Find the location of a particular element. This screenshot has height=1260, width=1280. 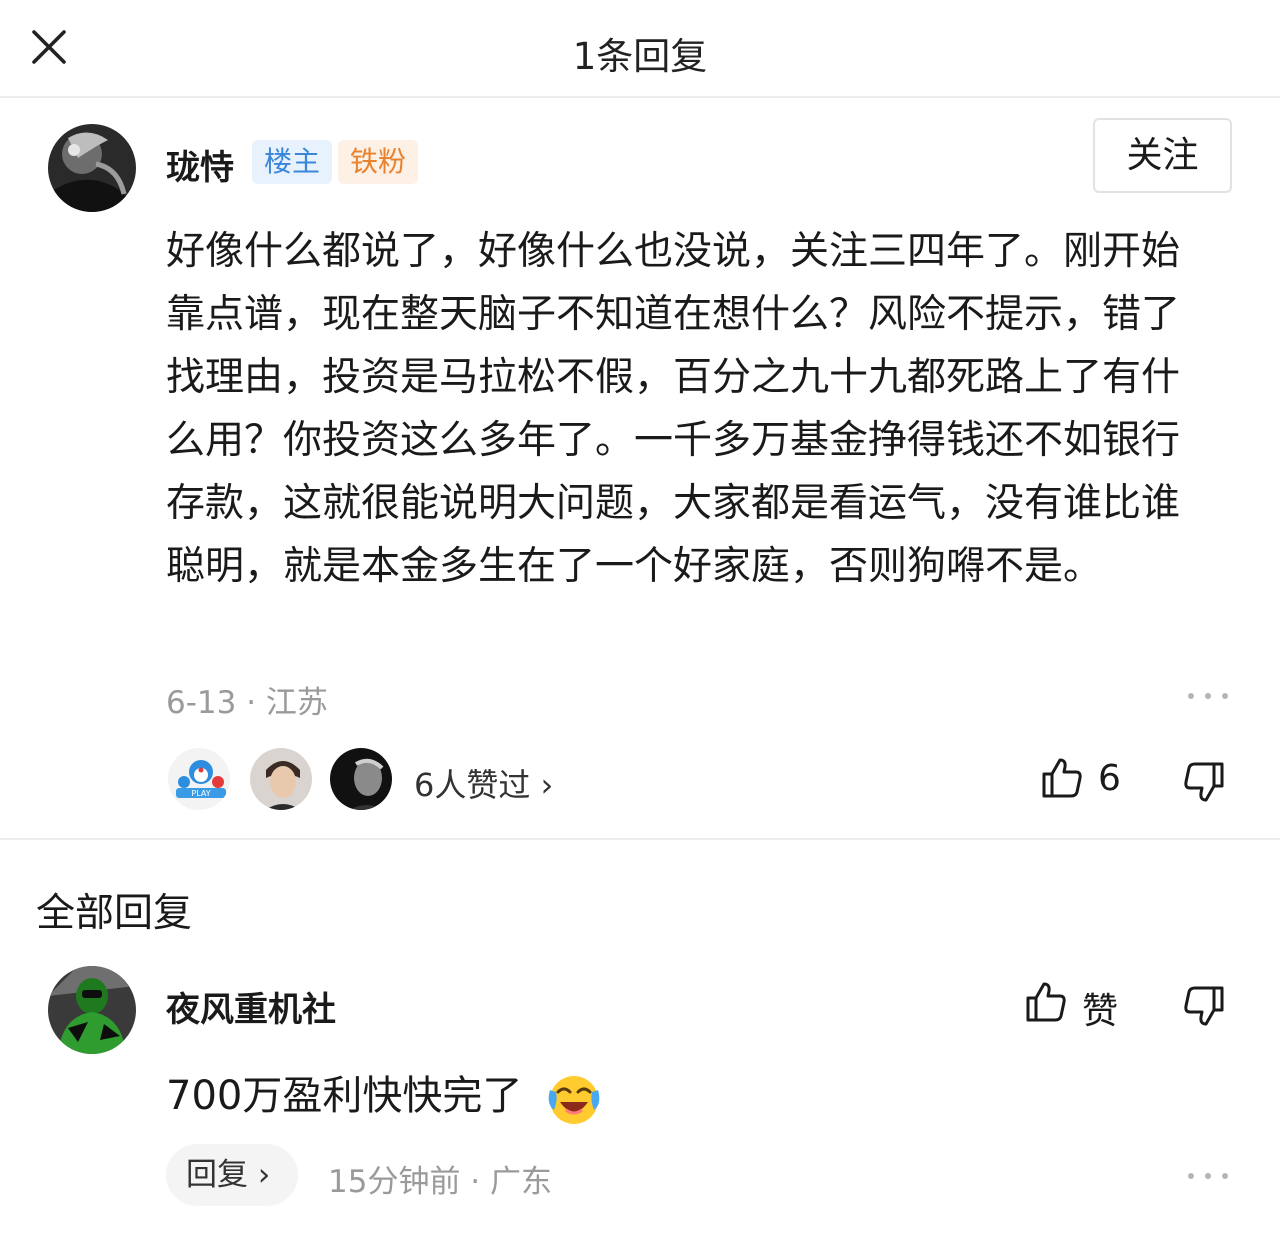

follow-button: 关注 is located at coordinates (1162, 155).